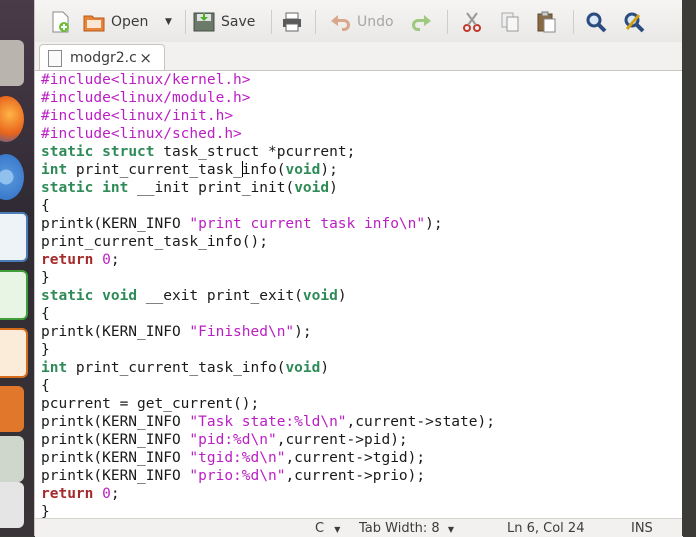  I want to click on new-button, so click(60, 22).